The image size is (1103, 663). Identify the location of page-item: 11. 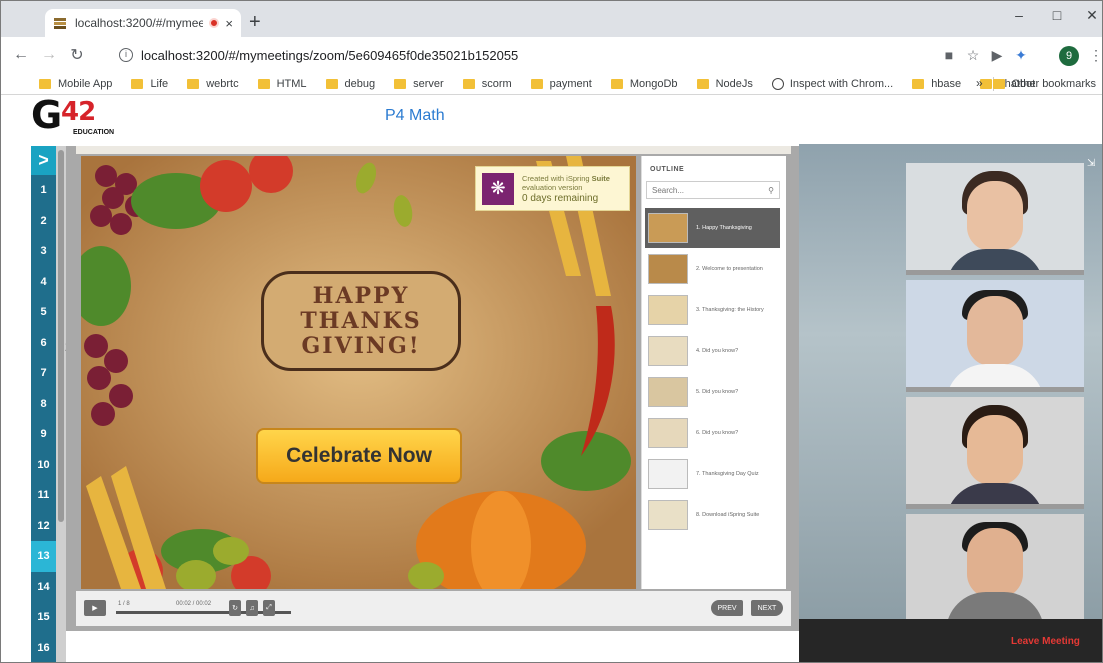
(43, 495).